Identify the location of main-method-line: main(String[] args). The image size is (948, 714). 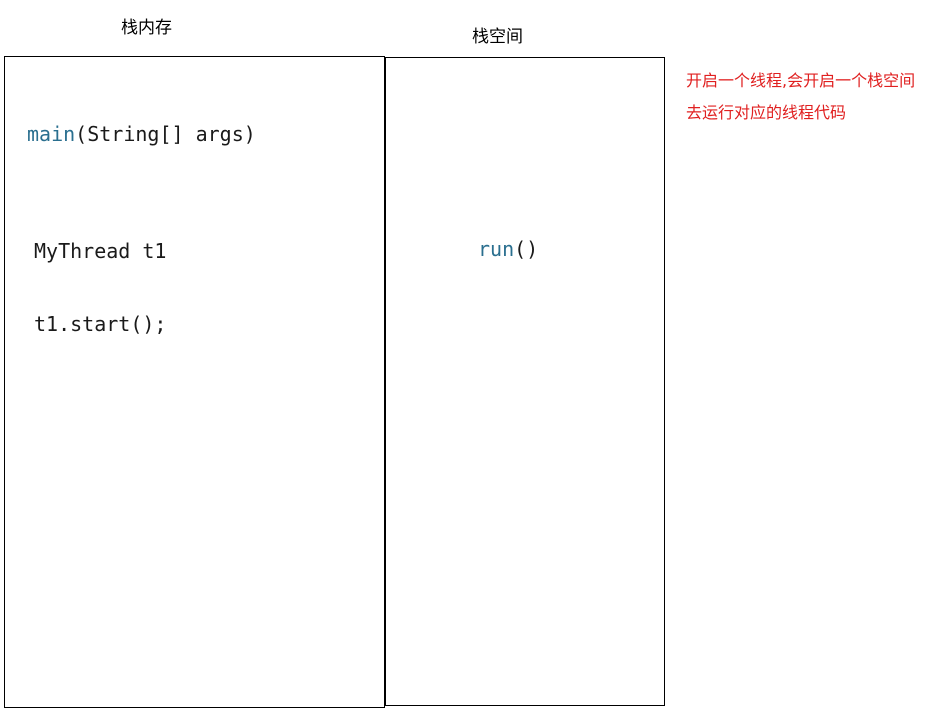
(141, 134).